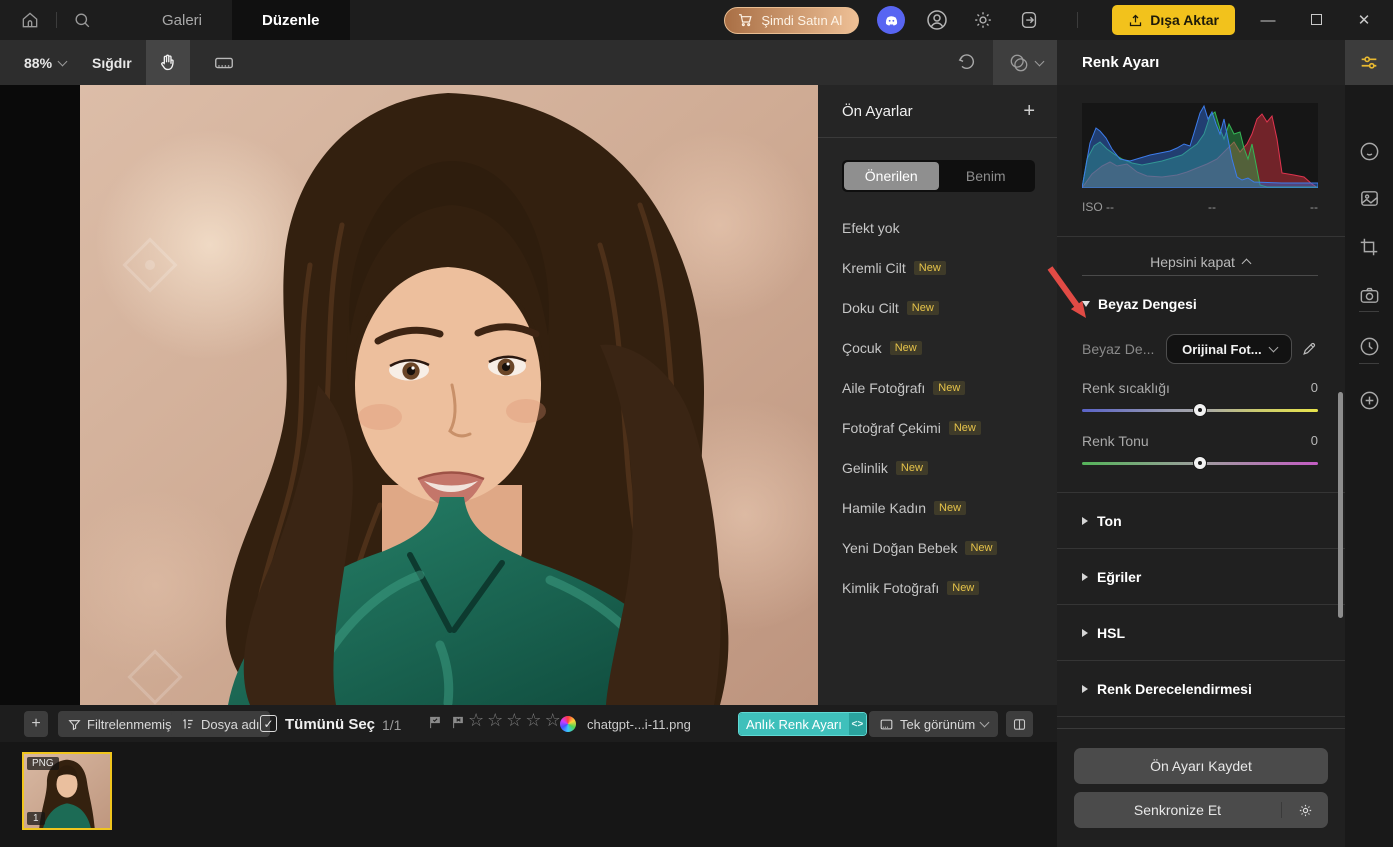 The width and height of the screenshot is (1393, 847). Describe the element at coordinates (1201, 633) in the screenshot. I see `section-header-hsl: HSL` at that location.